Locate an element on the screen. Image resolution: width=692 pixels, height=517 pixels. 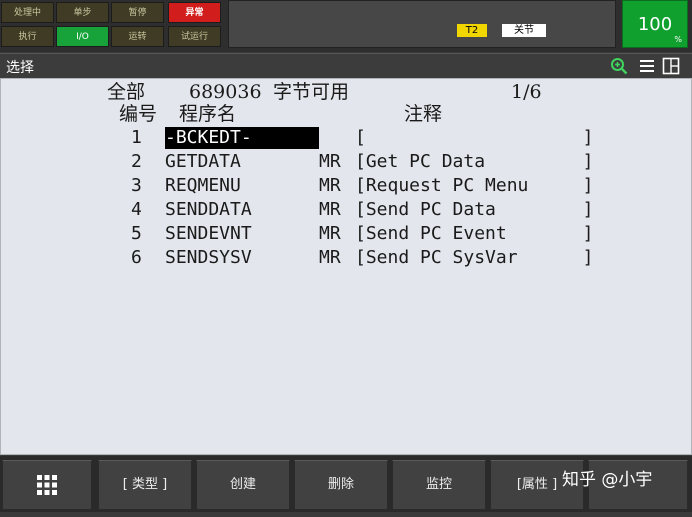
program-name-selected: -BCKEDT- is located at coordinates (242, 138).